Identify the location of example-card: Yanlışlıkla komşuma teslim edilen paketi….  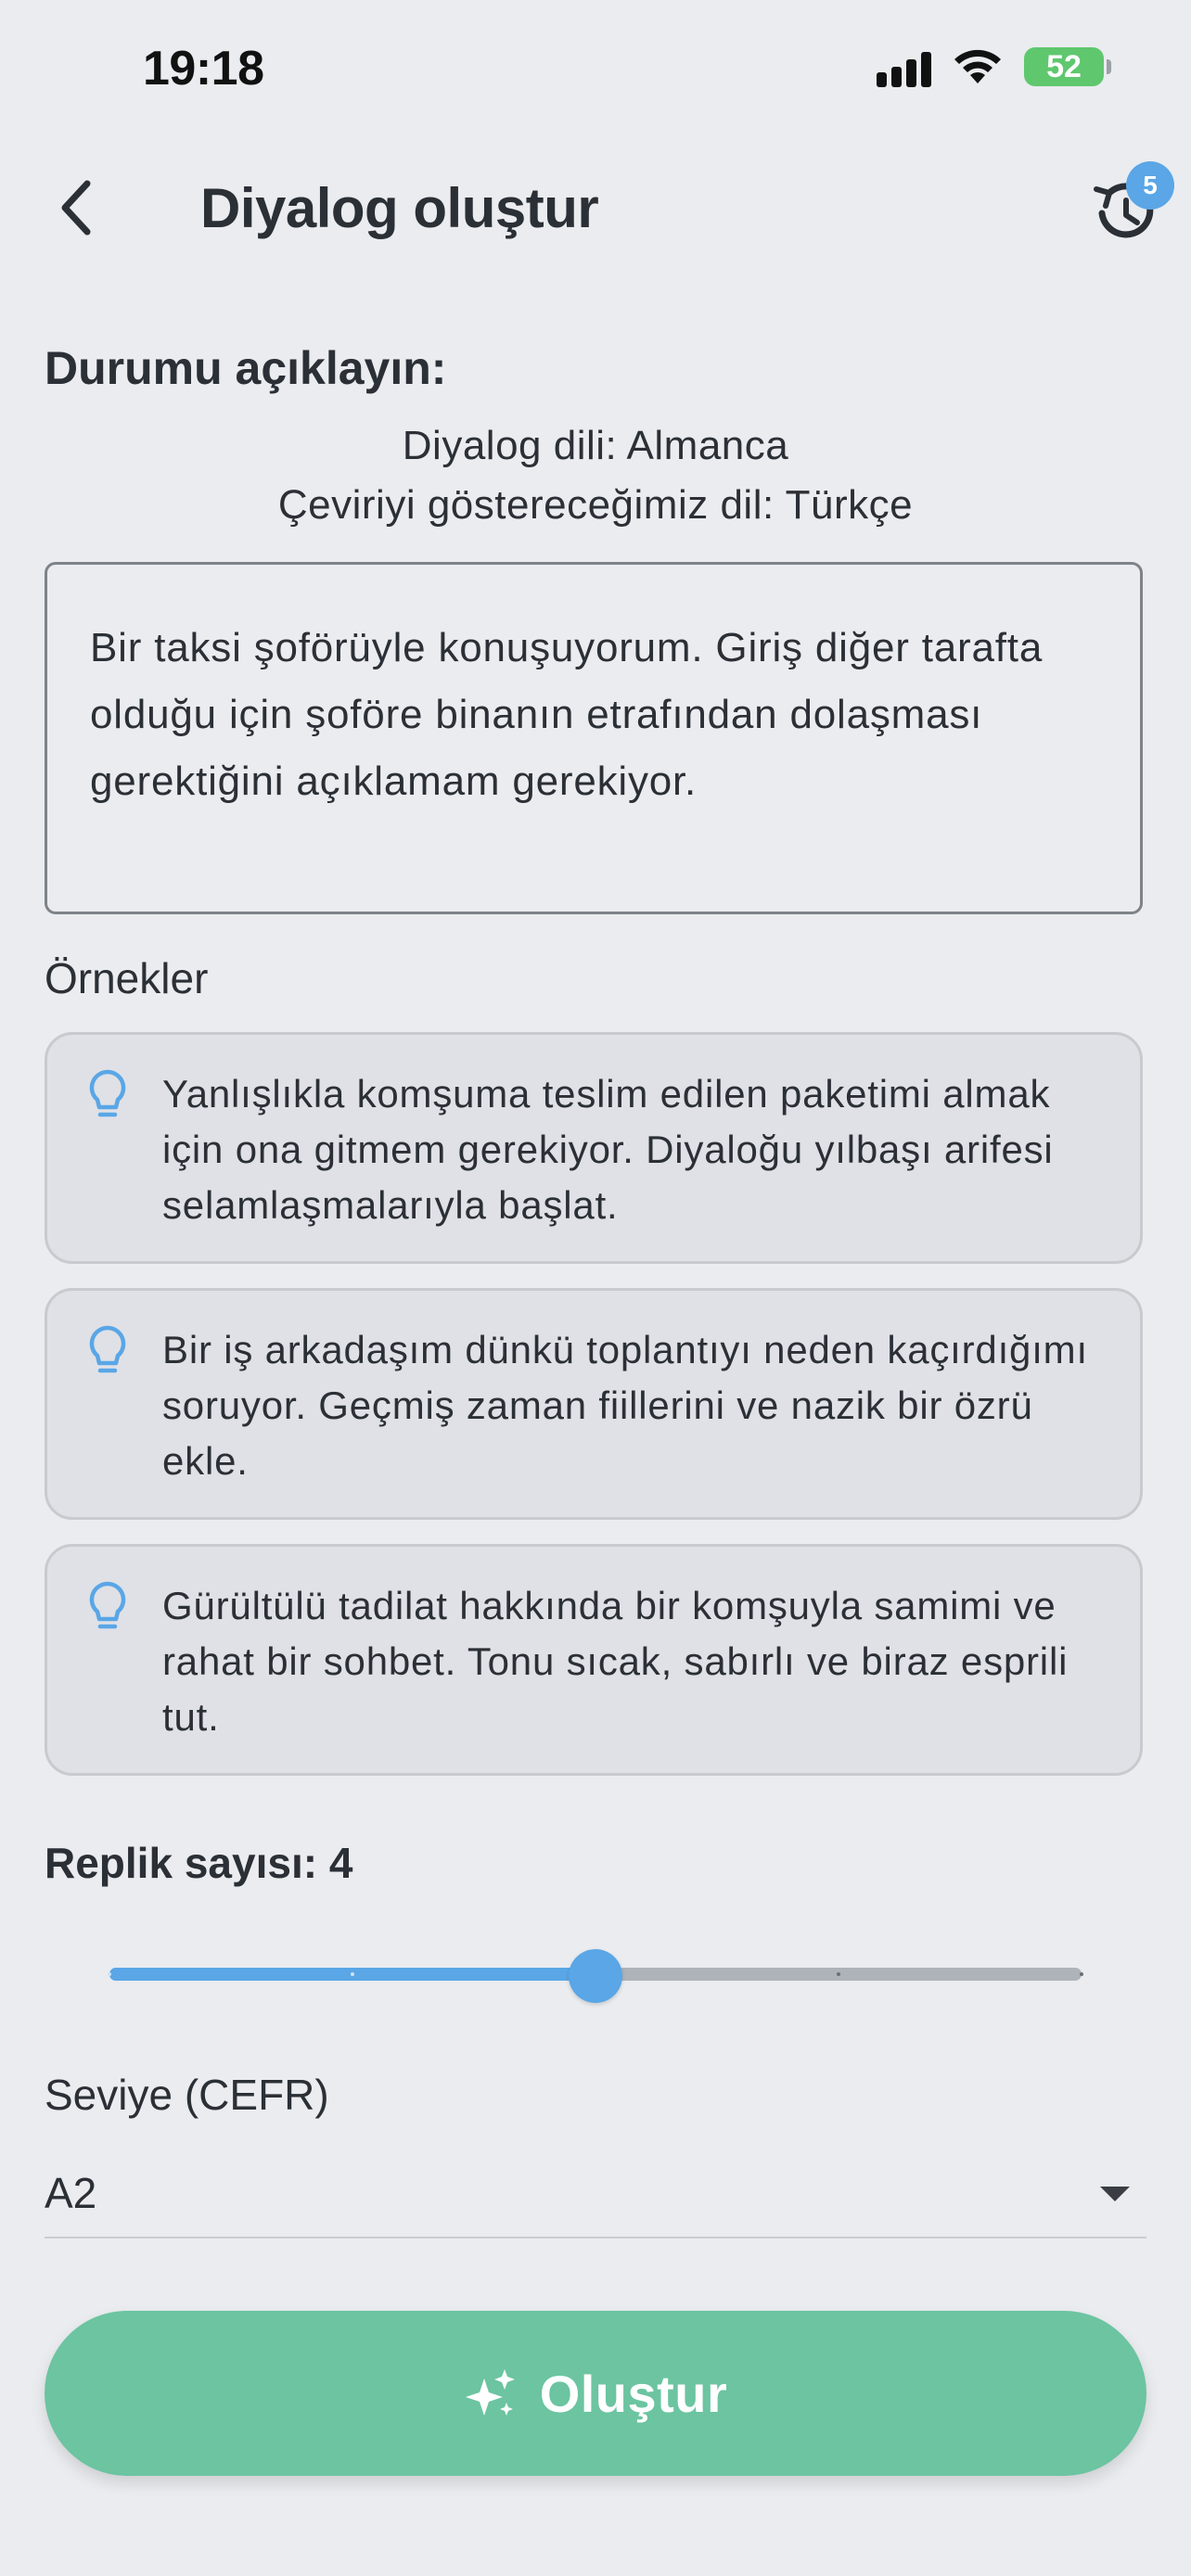
(594, 1148).